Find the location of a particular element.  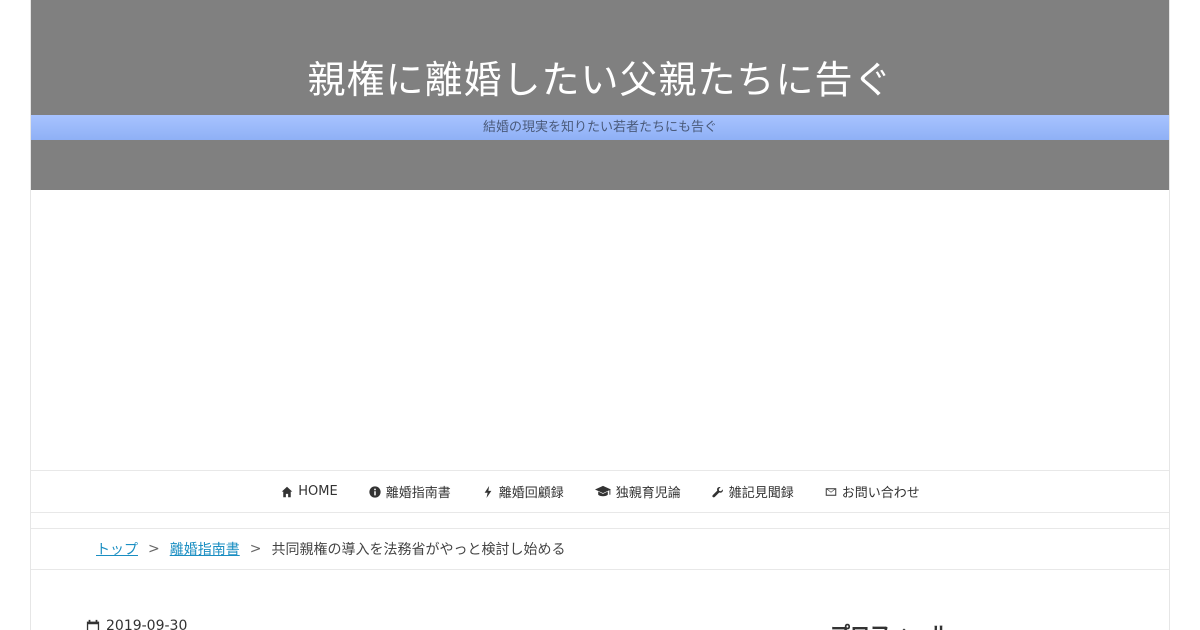

nav-item-divorce-guide: 離婚指南書 is located at coordinates (409, 491).